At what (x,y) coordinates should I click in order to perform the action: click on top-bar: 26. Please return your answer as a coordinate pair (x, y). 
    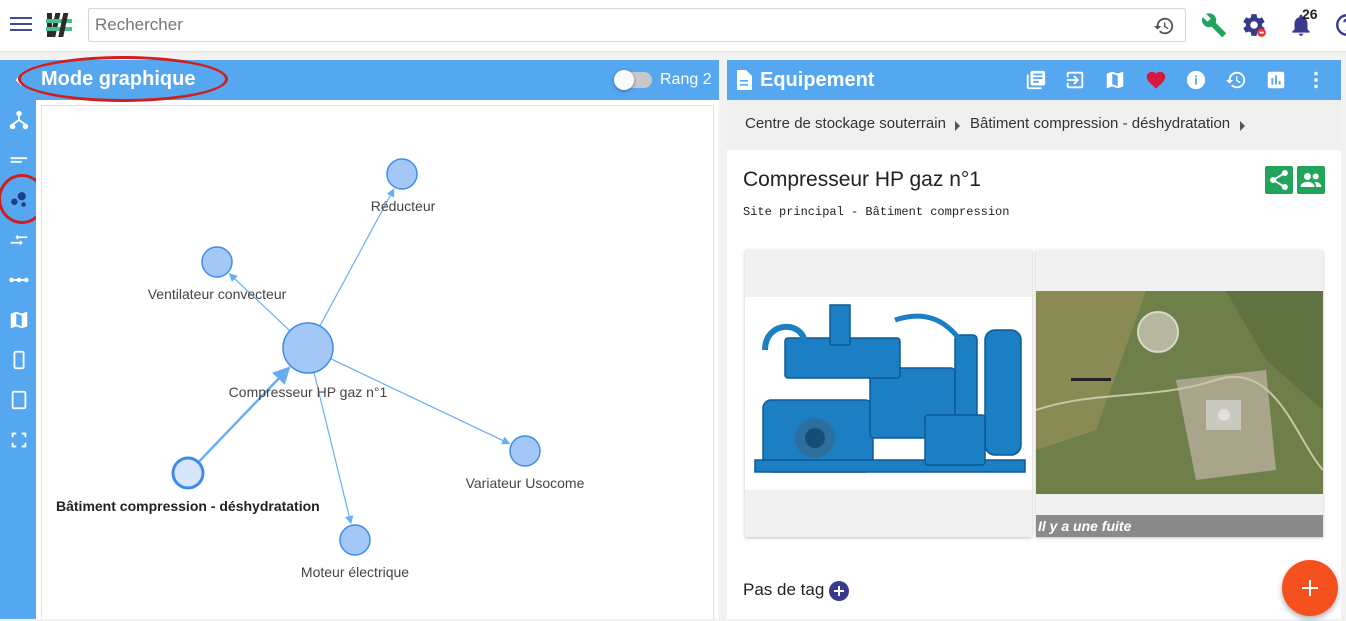
    Looking at the image, I should click on (673, 26).